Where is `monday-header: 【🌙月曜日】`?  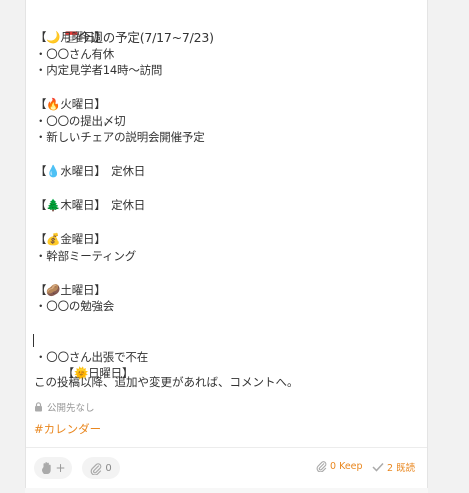 monday-header: 【🌙月曜日】 is located at coordinates (70, 37).